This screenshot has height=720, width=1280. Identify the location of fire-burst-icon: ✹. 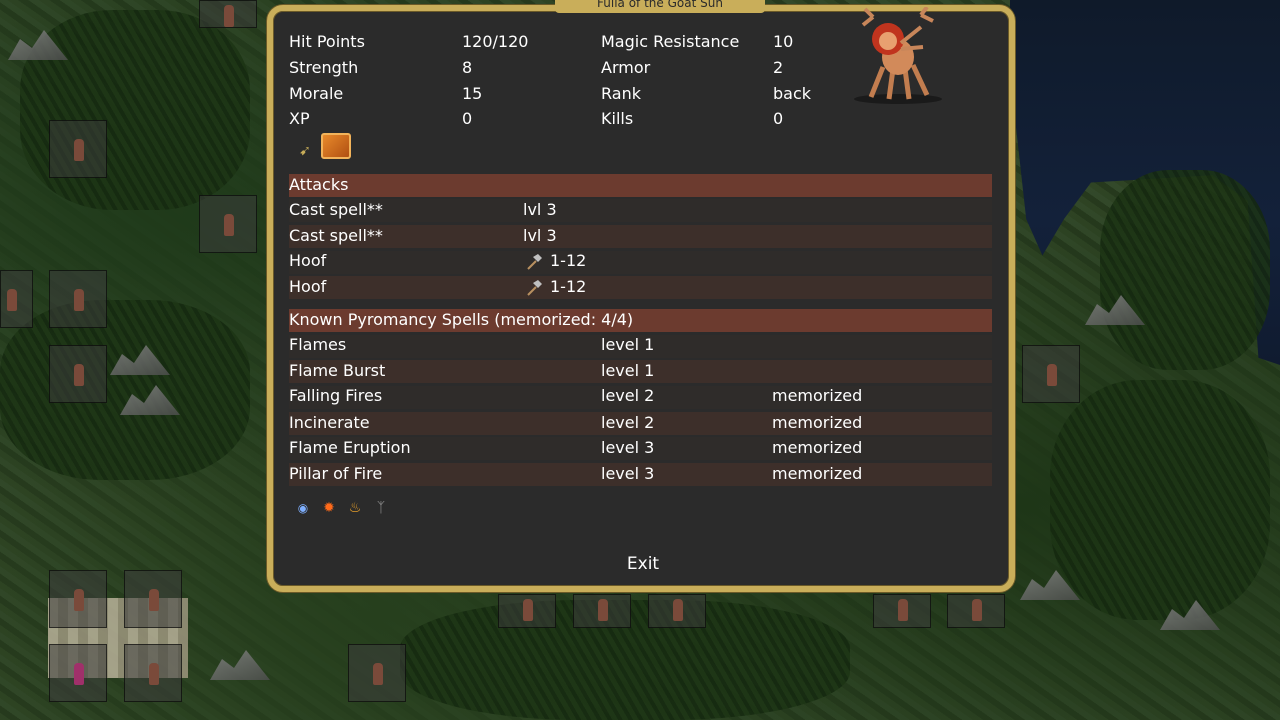
(329, 508).